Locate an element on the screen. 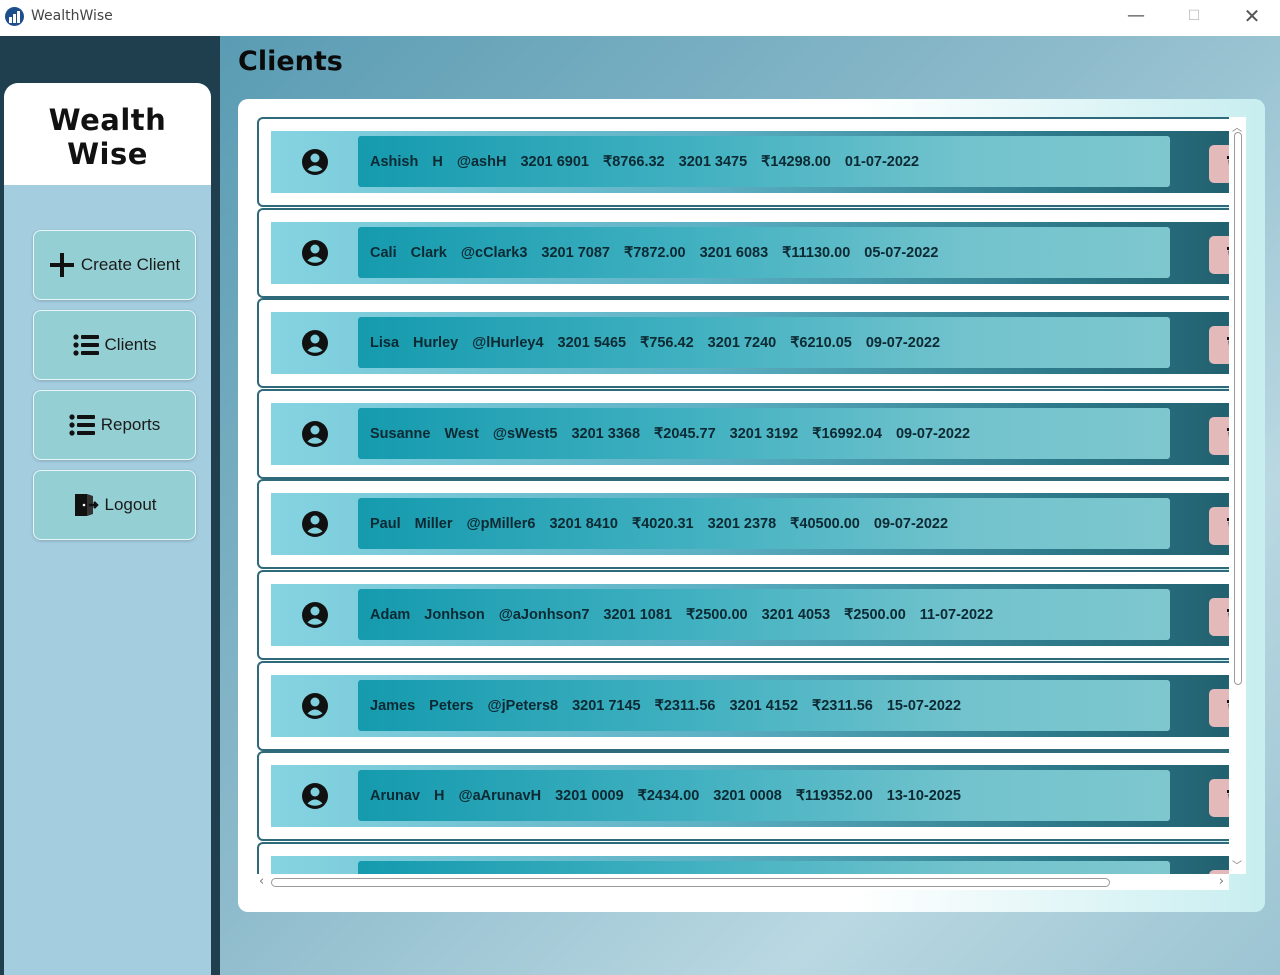  client-first: Paul is located at coordinates (385, 523).